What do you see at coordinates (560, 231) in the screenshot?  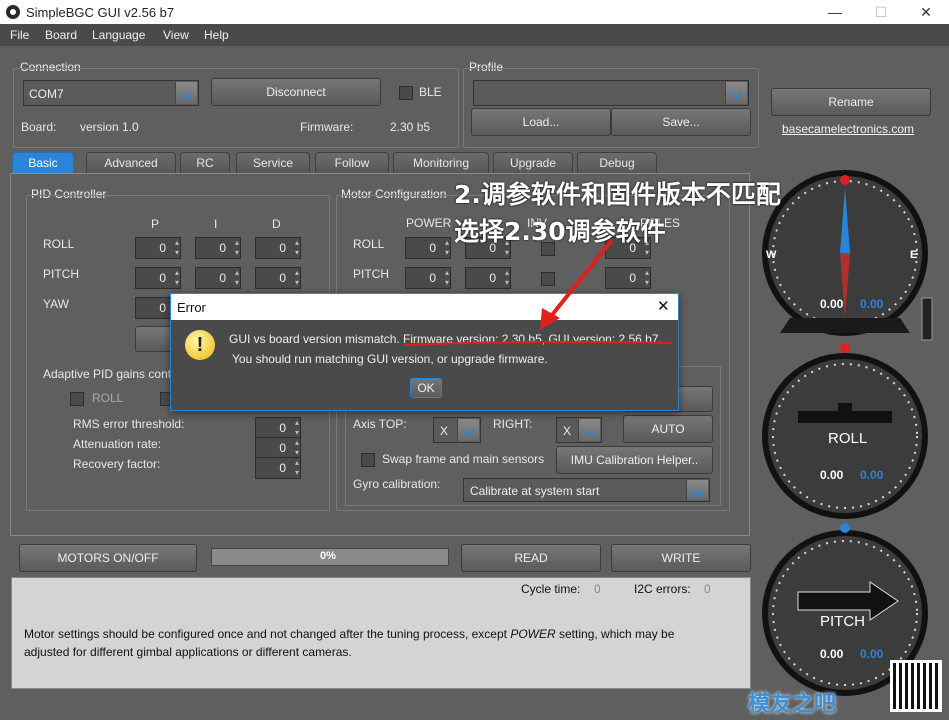 I see `annotation-line-2: 选择2.30调参软件` at bounding box center [560, 231].